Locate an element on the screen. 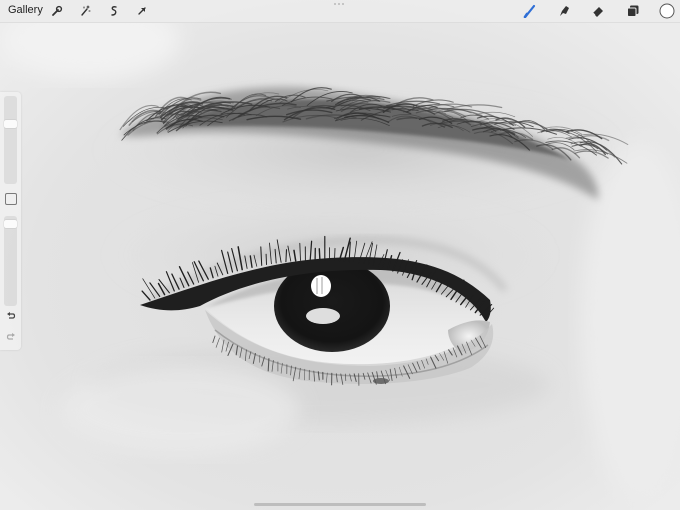 This screenshot has height=510, width=680. eraser-icon is located at coordinates (598, 11).